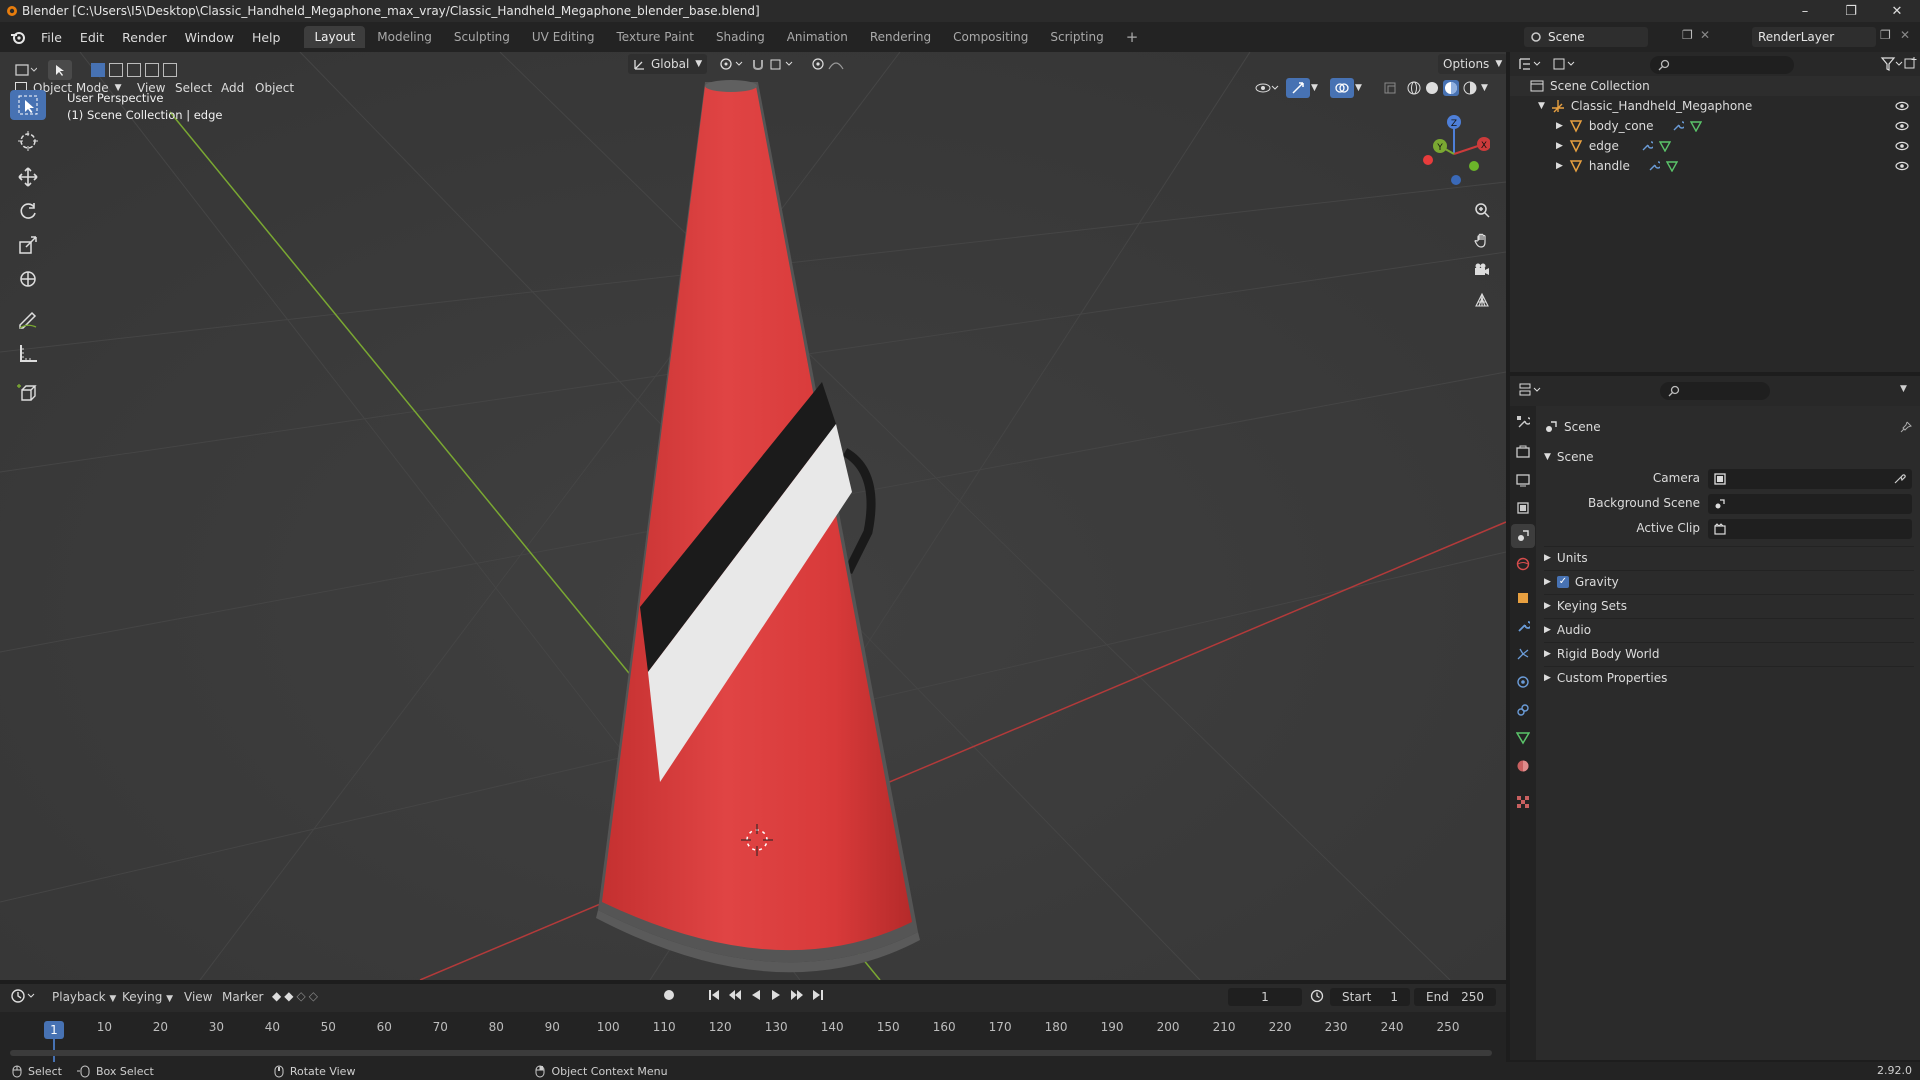 The height and width of the screenshot is (1080, 1920). I want to click on new-renderlayer-icon: ❐, so click(1885, 35).